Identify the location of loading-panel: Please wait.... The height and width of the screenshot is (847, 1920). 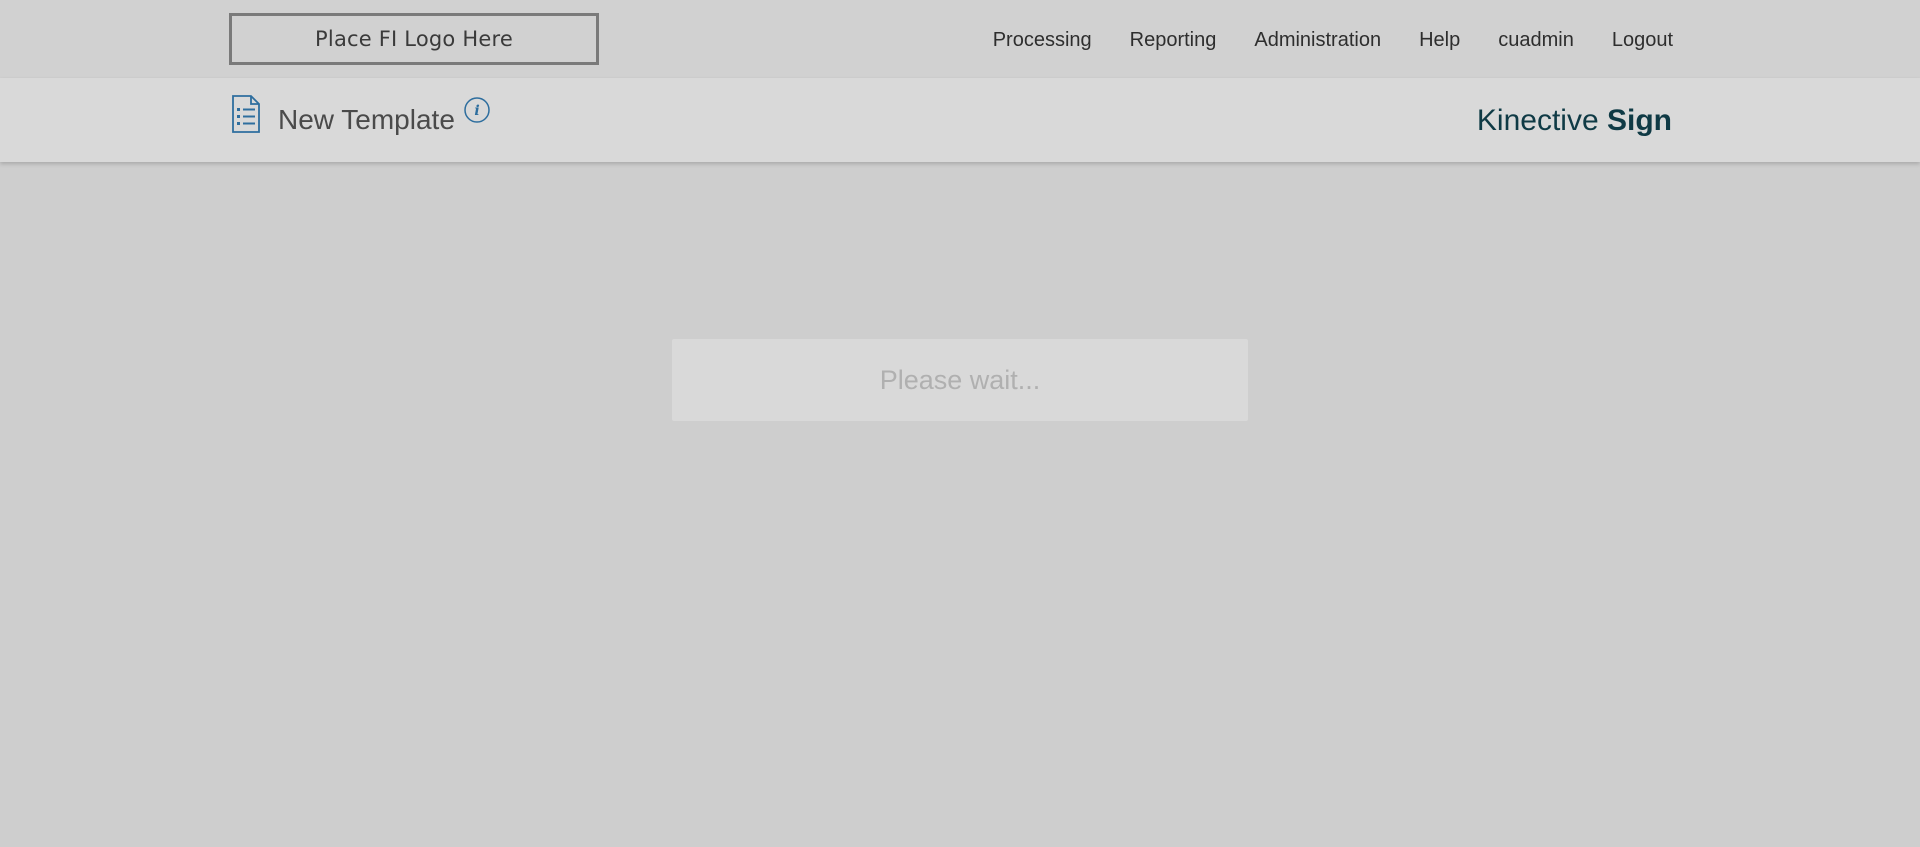
(960, 380).